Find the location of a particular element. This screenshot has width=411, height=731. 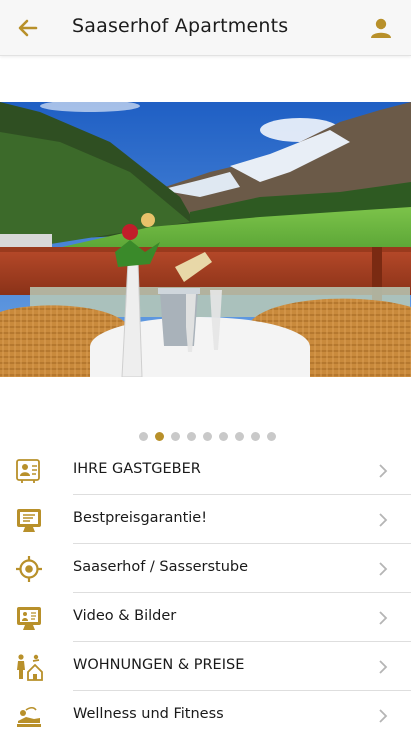

menu-item-label: WOHNUNGEN & PREISE is located at coordinates (159, 665).